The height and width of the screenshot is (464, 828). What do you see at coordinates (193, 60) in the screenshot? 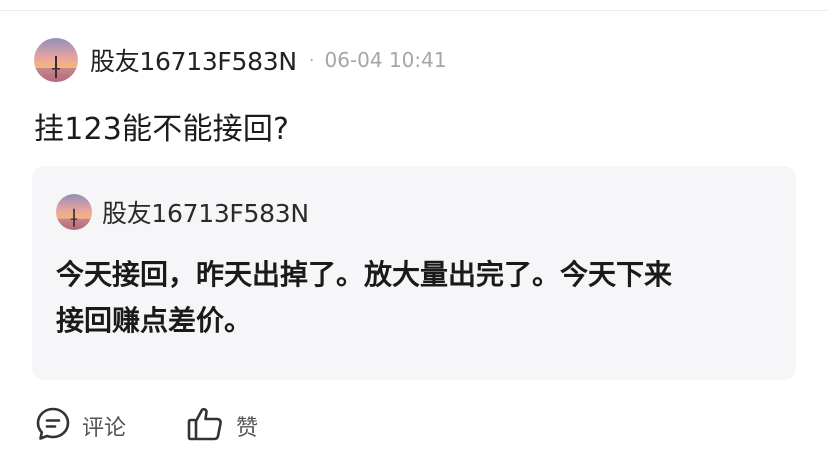
I see `author-name: 股友16713F583N` at bounding box center [193, 60].